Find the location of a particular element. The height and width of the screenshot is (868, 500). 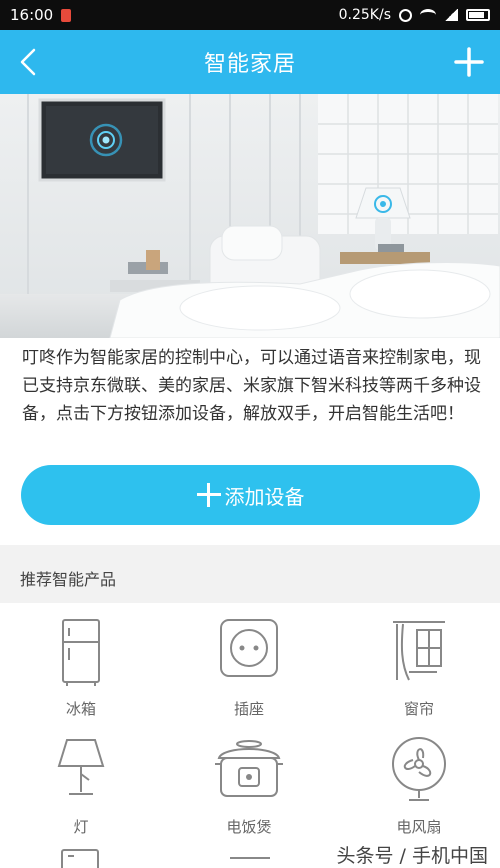

status-right: 0.25K/s is located at coordinates (414, 15).